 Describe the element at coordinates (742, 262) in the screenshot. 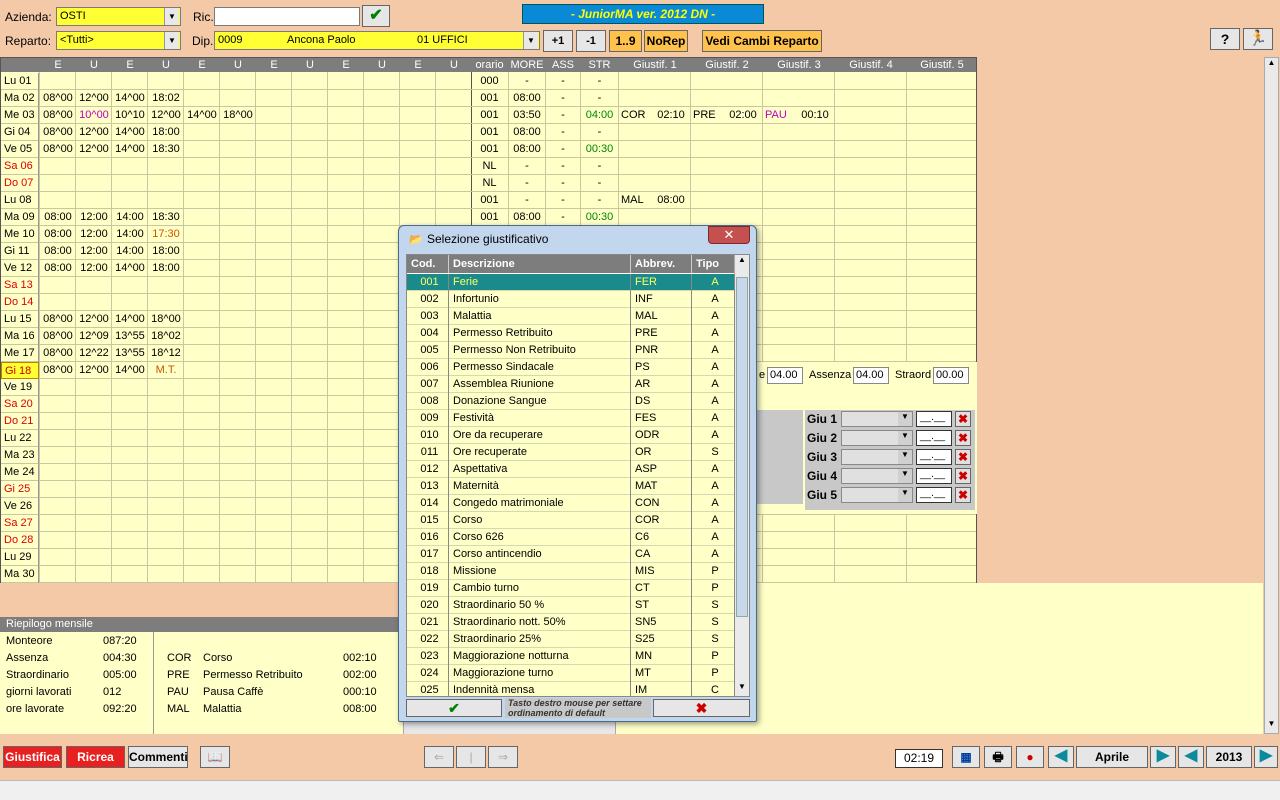

I see `scroll-up-icon: ▲` at that location.